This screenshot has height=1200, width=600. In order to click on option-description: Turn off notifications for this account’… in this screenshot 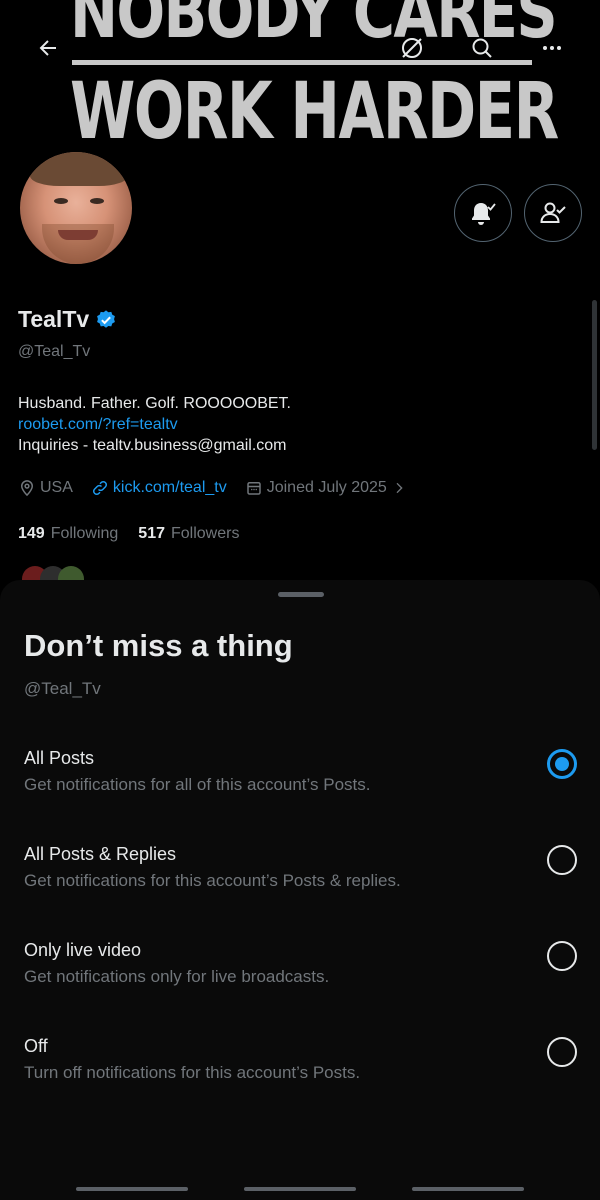, I will do `click(192, 1072)`.